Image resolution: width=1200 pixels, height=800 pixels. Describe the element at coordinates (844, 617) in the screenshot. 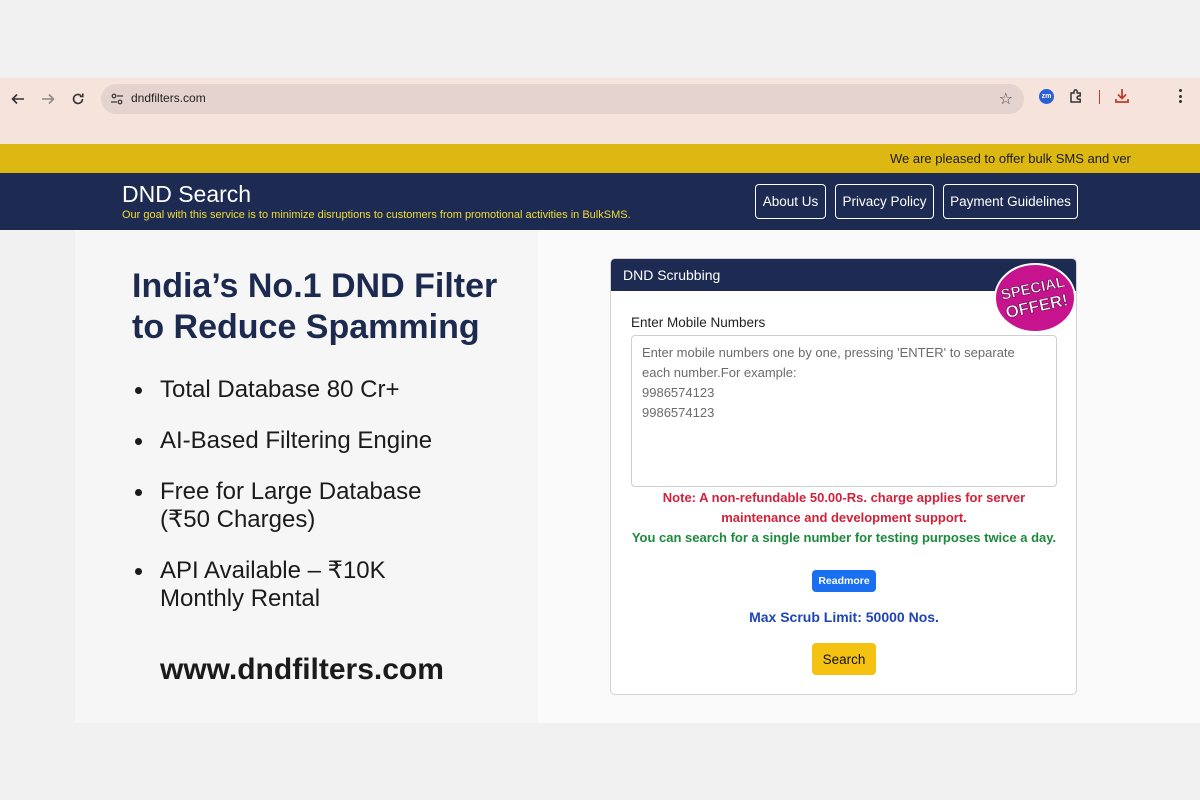

I see `max-scrub-limit: Max Scrub Limit: 50000 Nos.` at that location.